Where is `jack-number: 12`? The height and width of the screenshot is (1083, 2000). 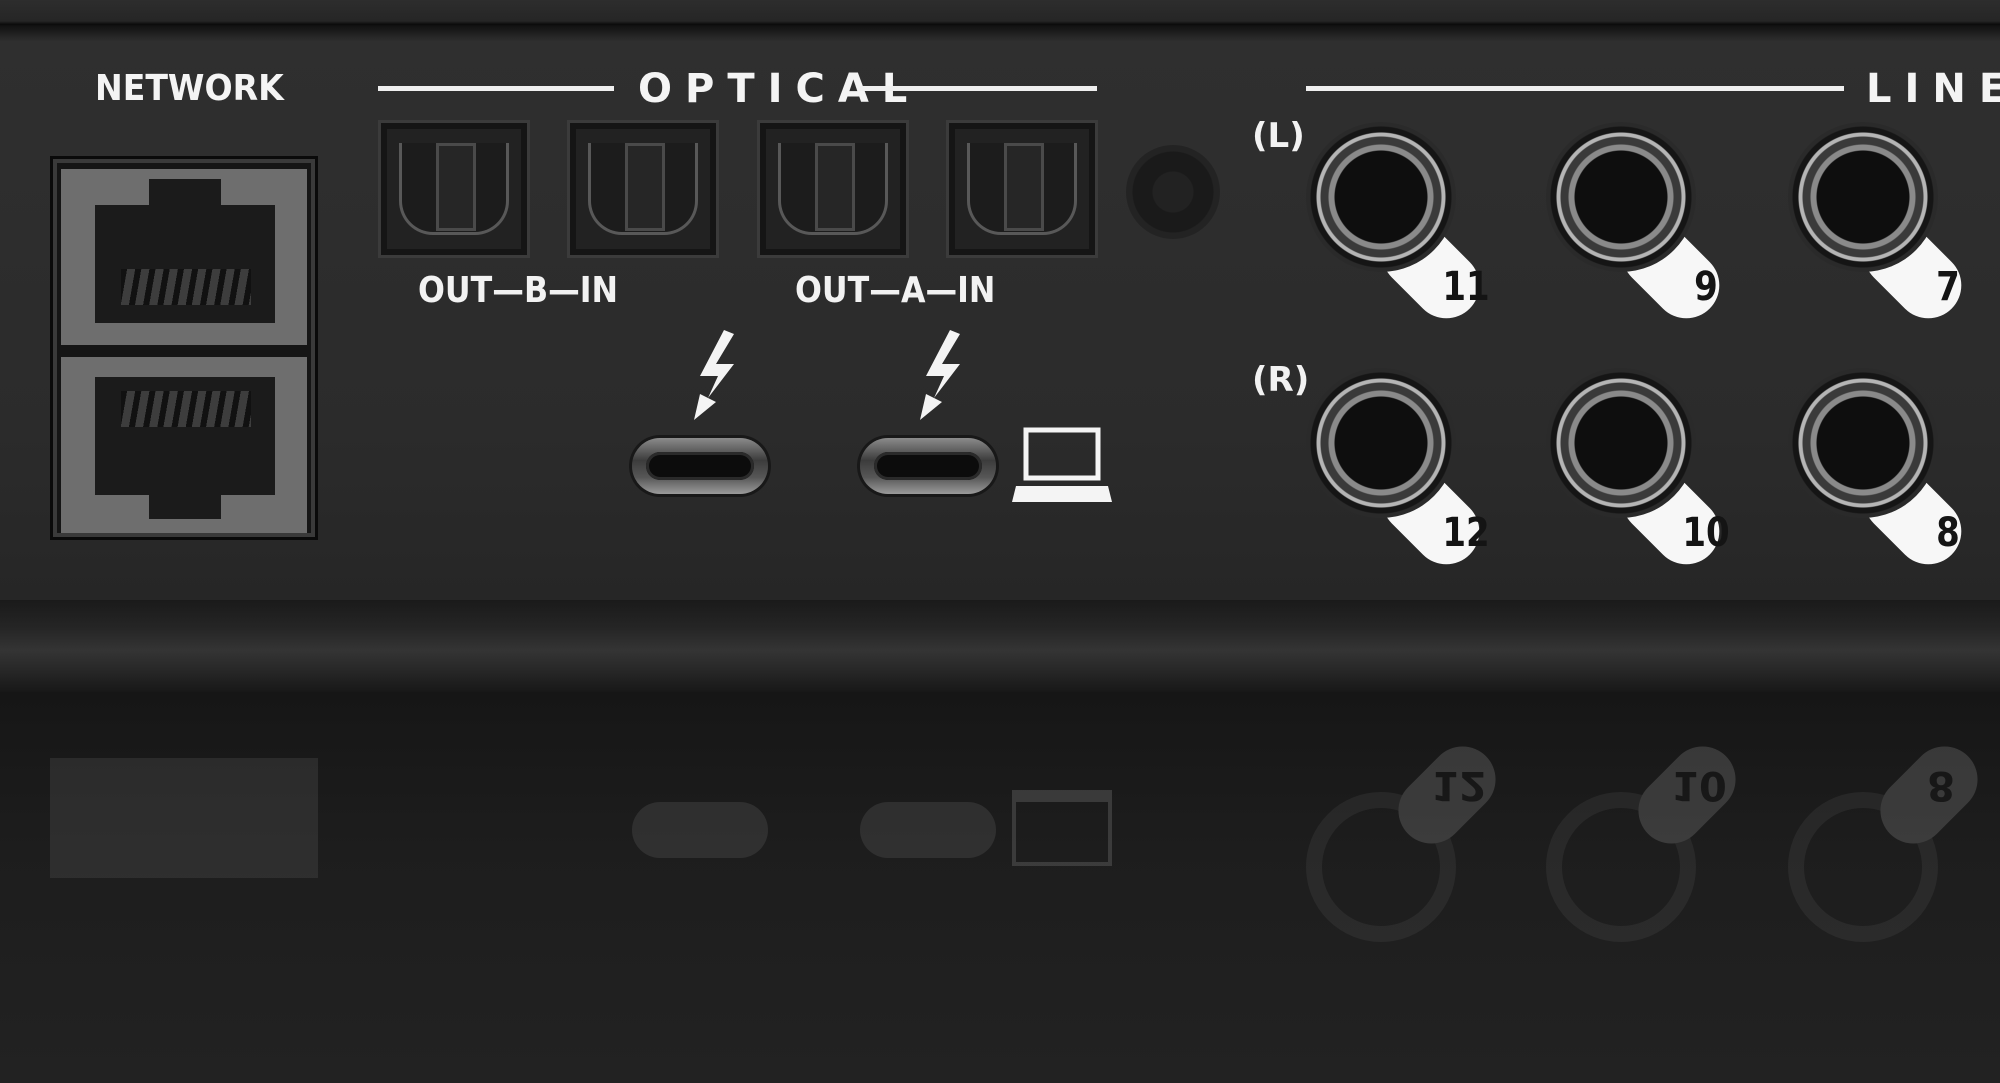 jack-number: 12 is located at coordinates (1466, 533).